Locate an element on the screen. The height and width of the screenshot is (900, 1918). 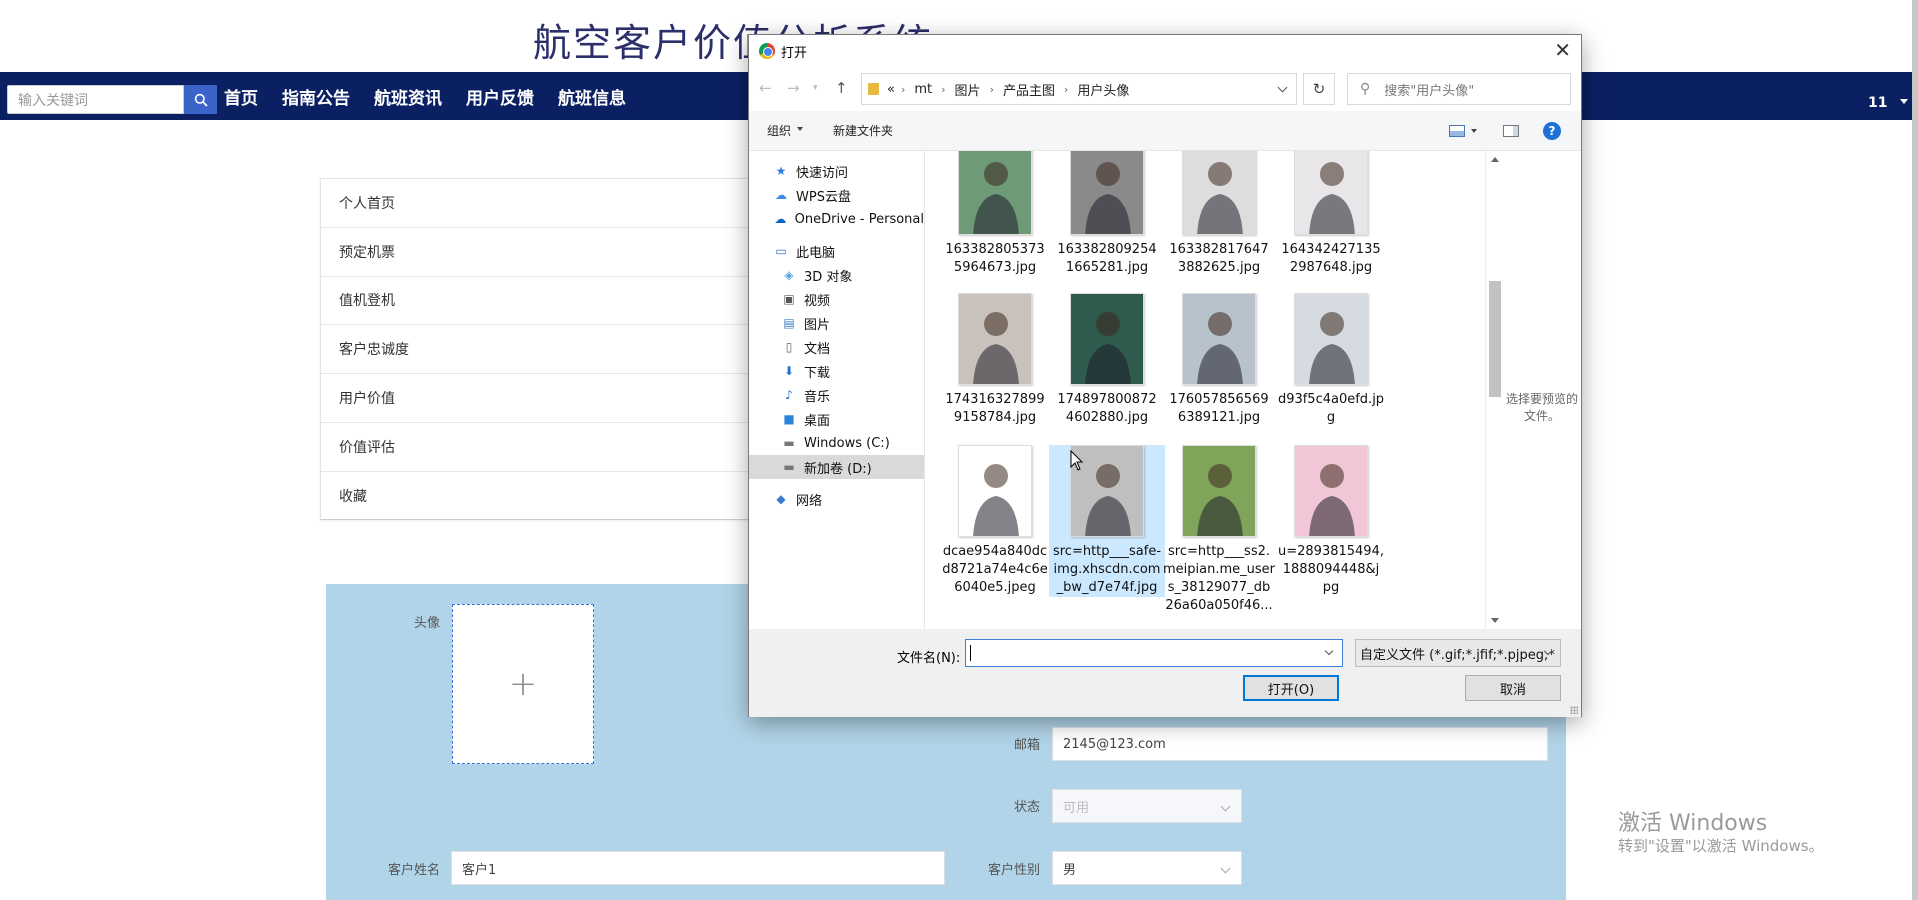
menu-item-check-in: 值机登机 is located at coordinates (540, 301).